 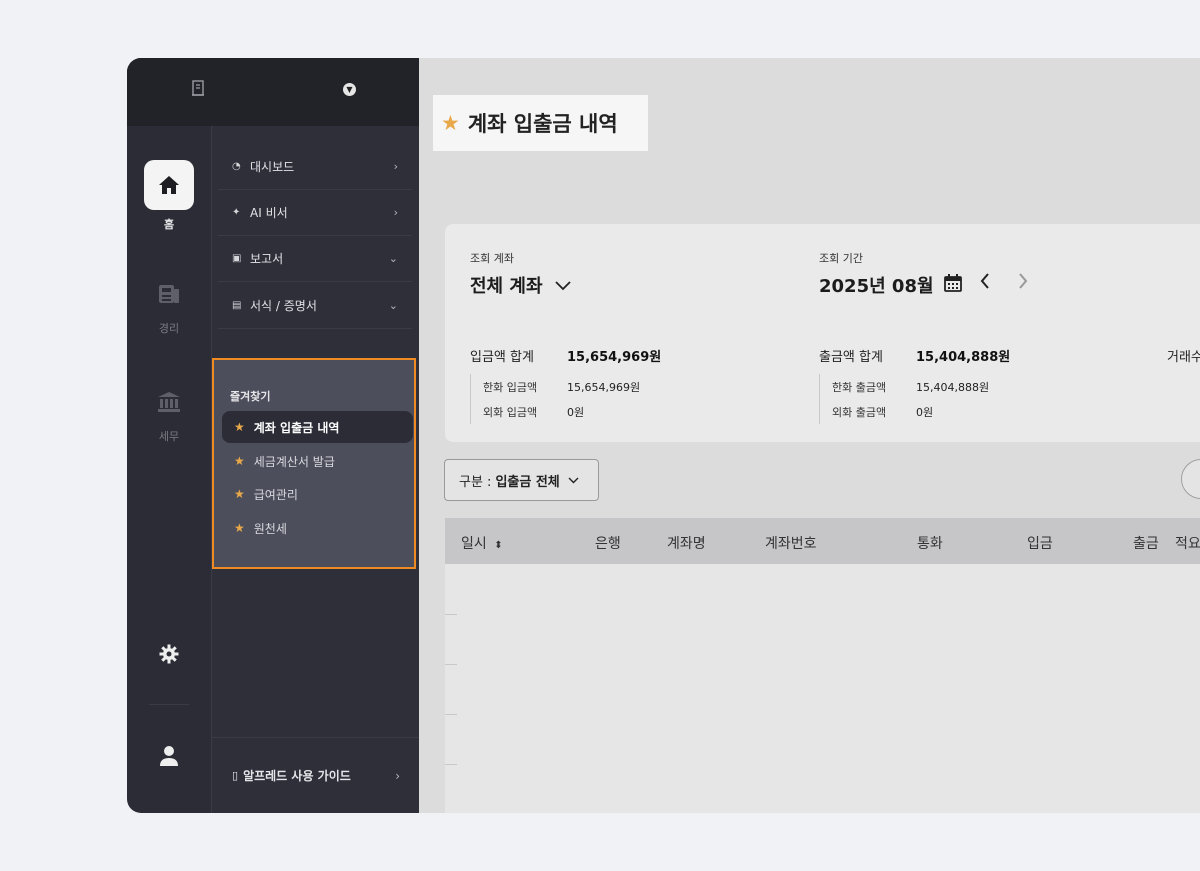 What do you see at coordinates (317, 494) in the screenshot?
I see `favorite-item-payroll: ★ 급여관리` at bounding box center [317, 494].